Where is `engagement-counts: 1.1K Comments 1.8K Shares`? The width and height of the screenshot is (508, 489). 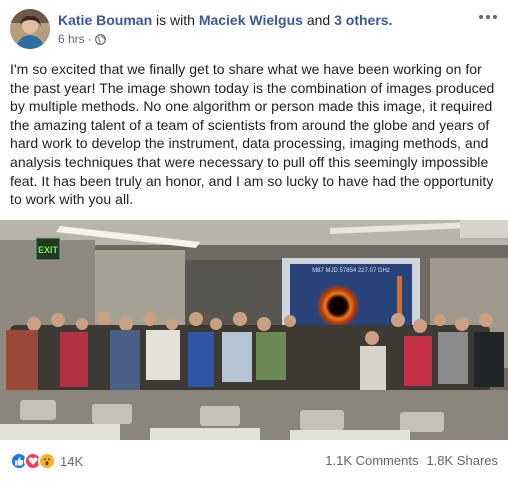 engagement-counts: 1.1K Comments 1.8K Shares is located at coordinates (411, 460).